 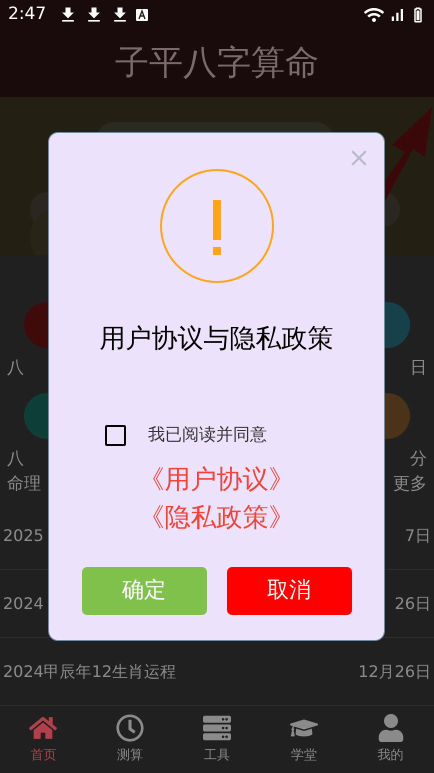 What do you see at coordinates (115, 435) in the screenshot?
I see `agree-checkbox` at bounding box center [115, 435].